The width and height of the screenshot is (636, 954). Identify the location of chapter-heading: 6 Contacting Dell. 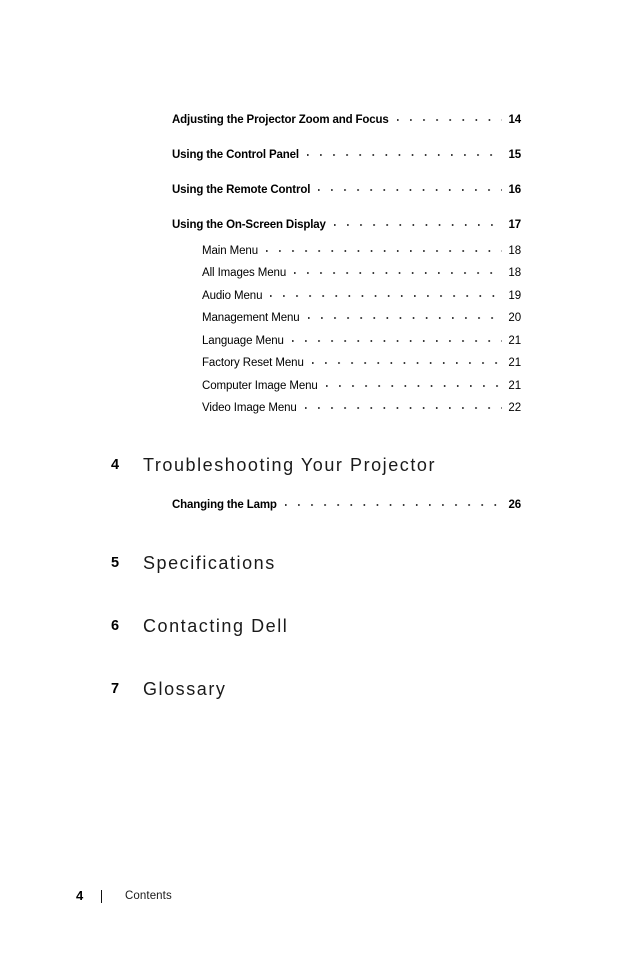
(318, 629).